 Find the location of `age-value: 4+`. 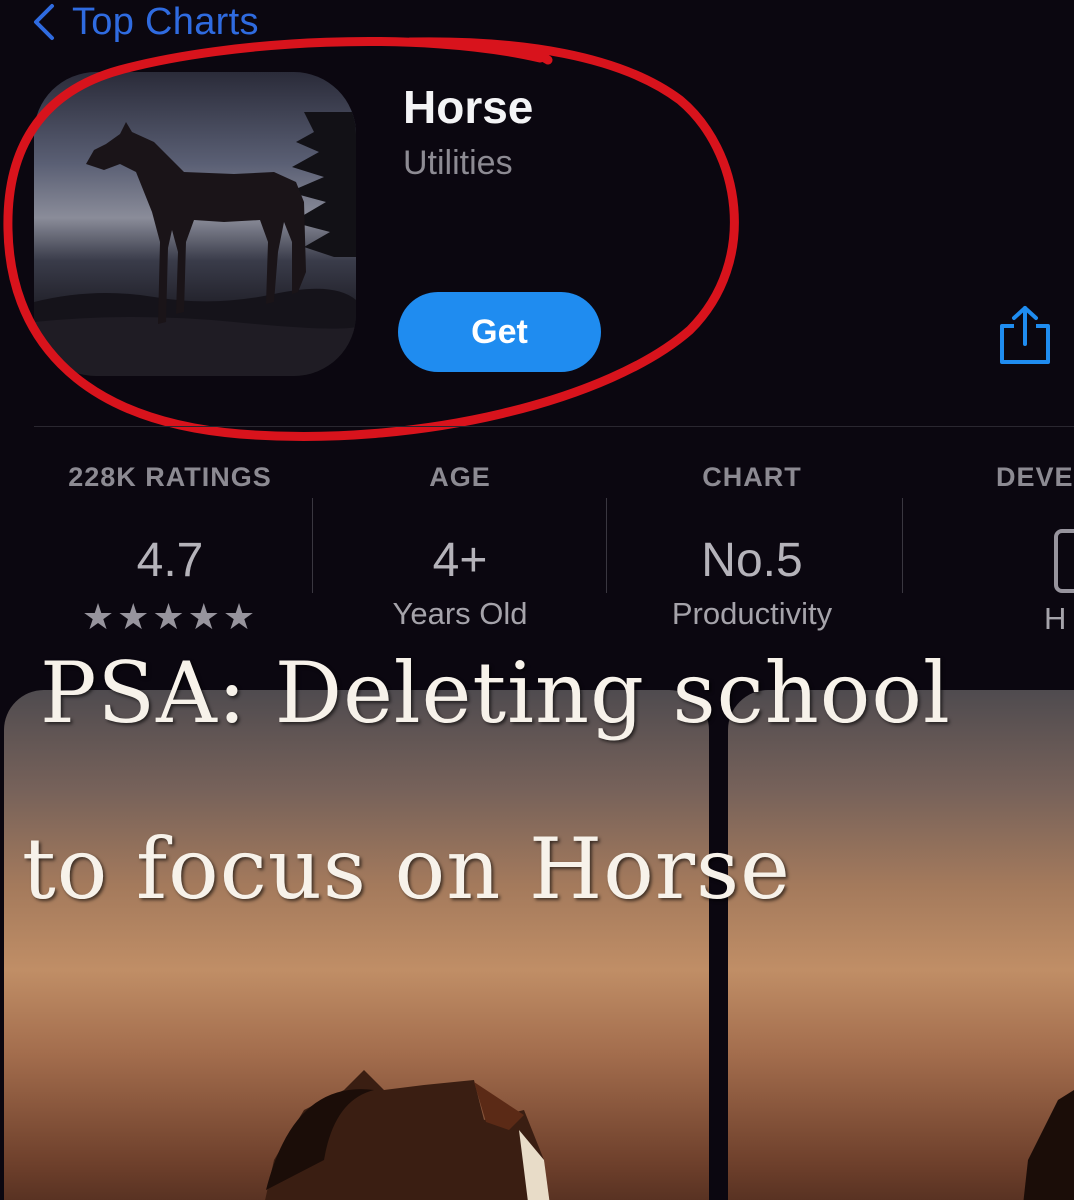

age-value: 4+ is located at coordinates (460, 560).